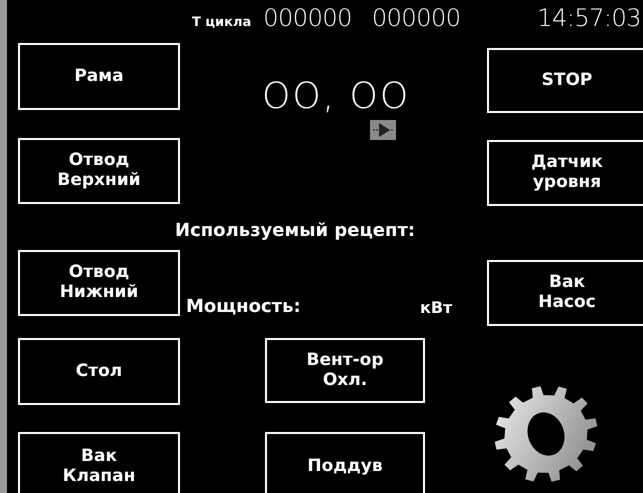 This screenshot has height=493, width=643. I want to click on control-button: Отвод Верхний, so click(99, 171).